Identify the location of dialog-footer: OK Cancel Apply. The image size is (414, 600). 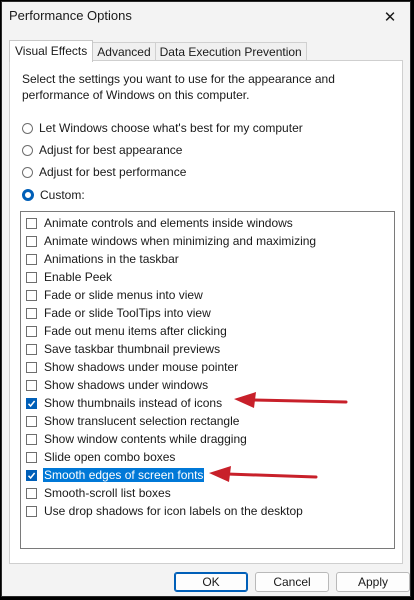
(206, 580).